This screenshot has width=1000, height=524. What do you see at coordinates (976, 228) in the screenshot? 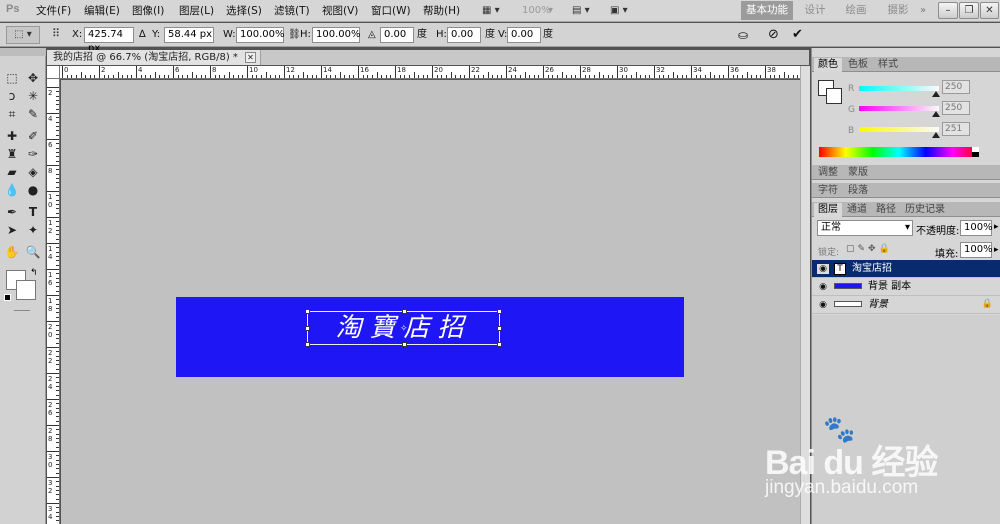
I see `opacity-field: 100%` at bounding box center [976, 228].